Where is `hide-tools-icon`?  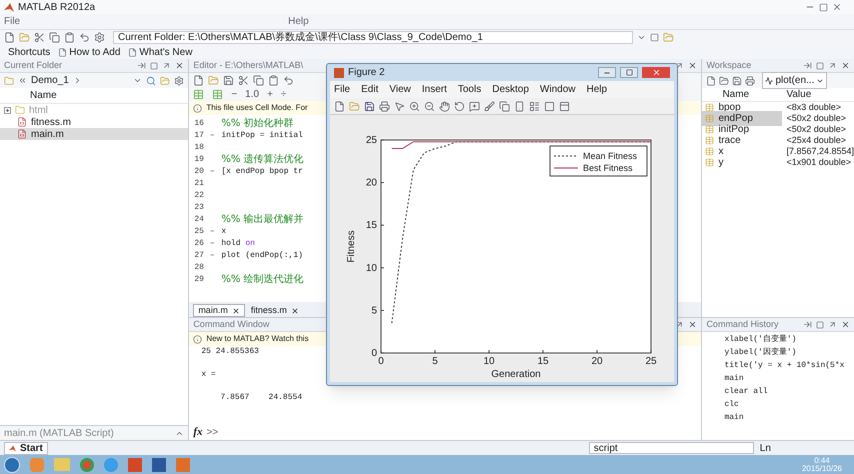
hide-tools-icon is located at coordinates (549, 106).